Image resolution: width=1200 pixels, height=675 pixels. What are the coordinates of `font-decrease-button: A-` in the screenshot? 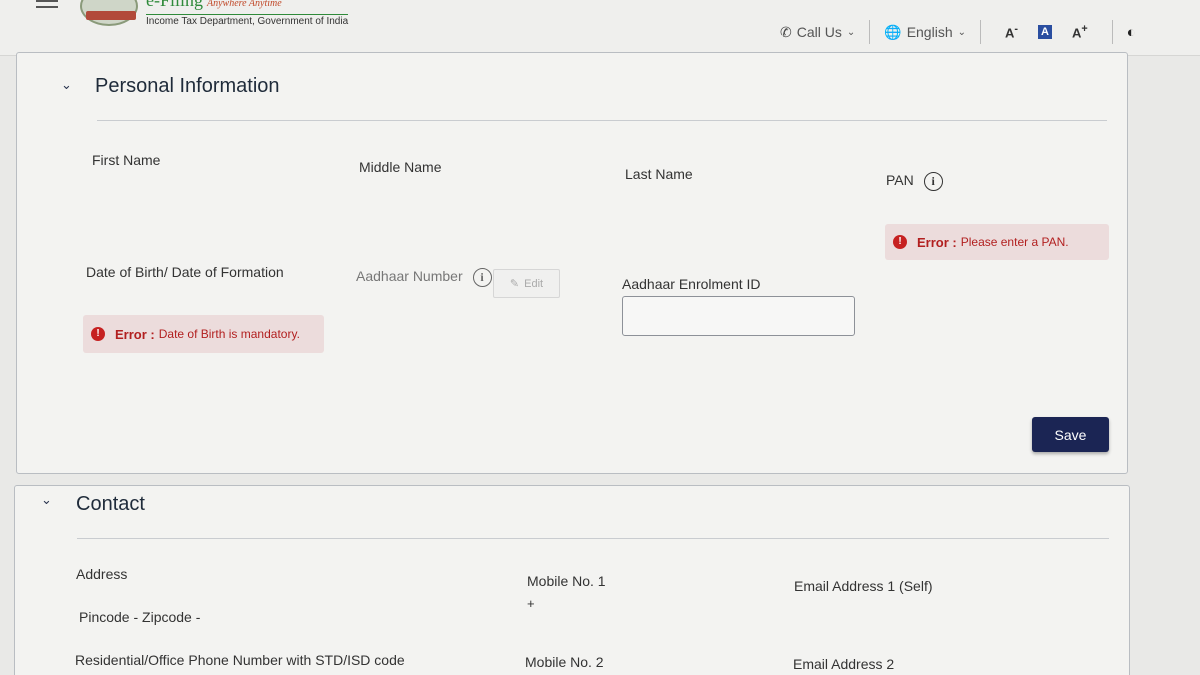 It's located at (1011, 31).